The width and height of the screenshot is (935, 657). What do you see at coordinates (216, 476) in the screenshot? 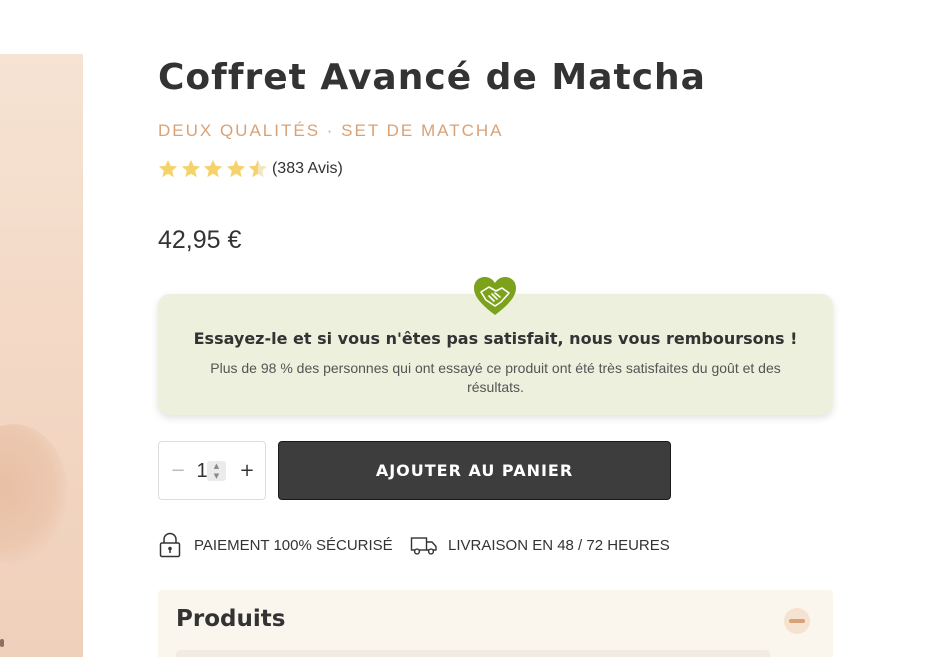
I see `chevron-down-icon: ▼` at bounding box center [216, 476].